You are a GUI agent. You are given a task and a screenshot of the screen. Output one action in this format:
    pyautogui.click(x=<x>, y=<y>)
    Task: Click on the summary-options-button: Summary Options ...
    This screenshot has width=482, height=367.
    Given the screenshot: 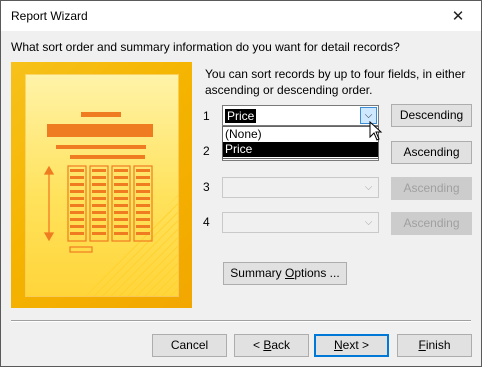 What is the action you would take?
    pyautogui.click(x=285, y=273)
    